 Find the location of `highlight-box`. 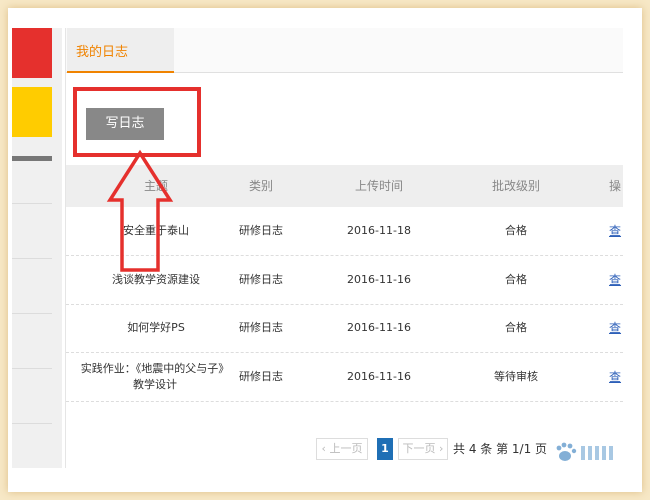

highlight-box is located at coordinates (137, 122).